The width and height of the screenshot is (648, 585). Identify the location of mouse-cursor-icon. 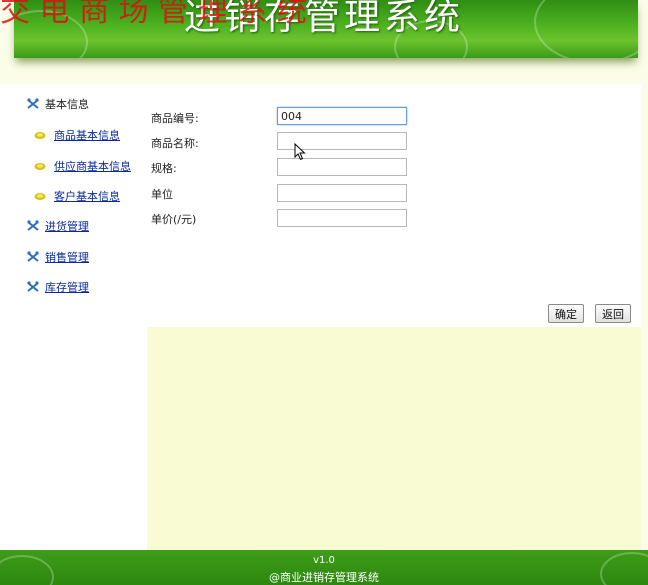
(300, 152).